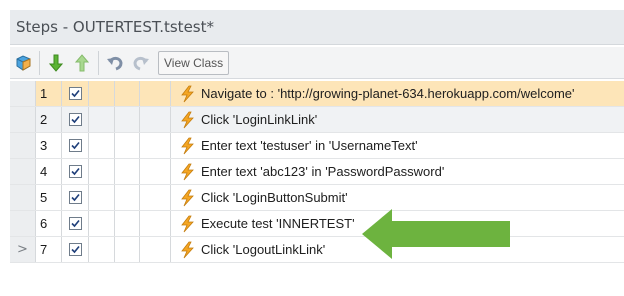 The image size is (624, 296). I want to click on step-row: 6 Execute test 'INNERTEST', so click(317, 224).